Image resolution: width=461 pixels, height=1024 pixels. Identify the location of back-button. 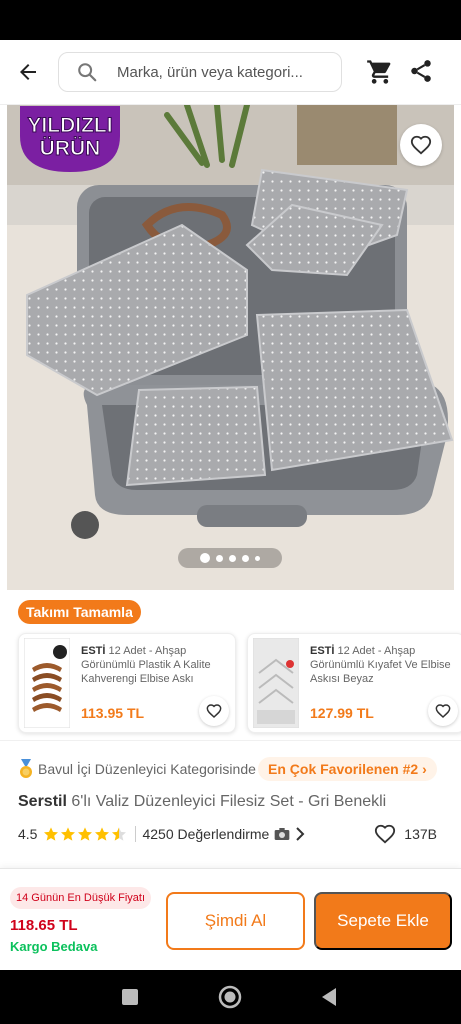
(28, 72).